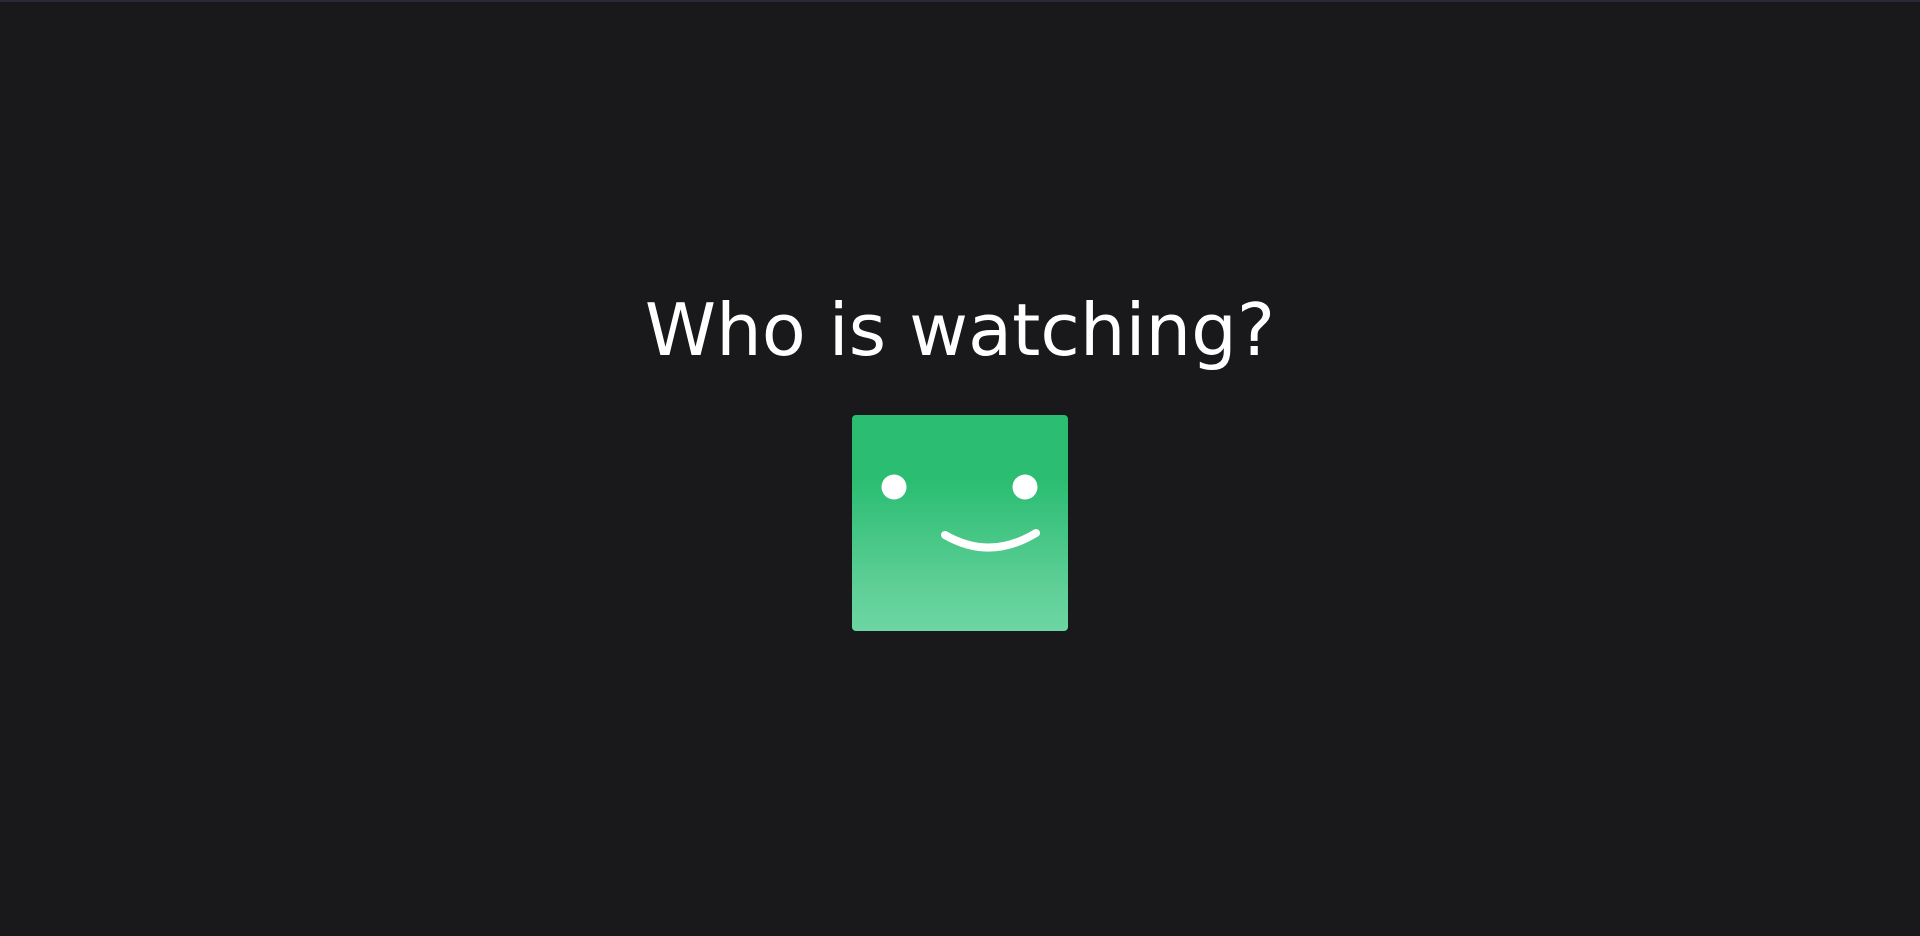 This screenshot has width=1920, height=936. I want to click on smiley-face-icon, so click(960, 513).